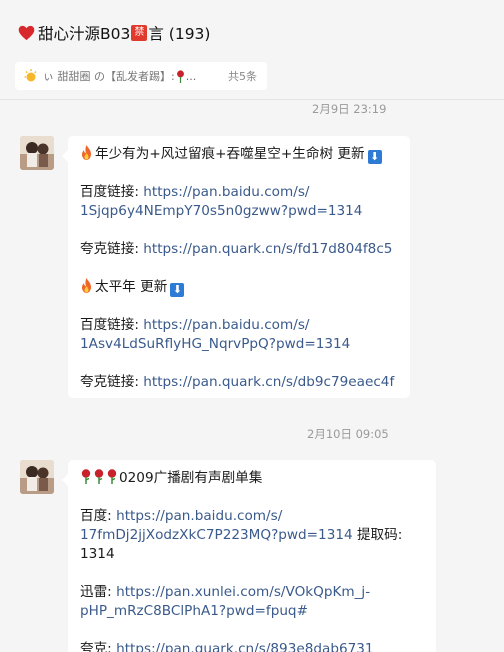  I want to click on group-title: 甜心汁源B03 禁 言 (193), so click(114, 33).